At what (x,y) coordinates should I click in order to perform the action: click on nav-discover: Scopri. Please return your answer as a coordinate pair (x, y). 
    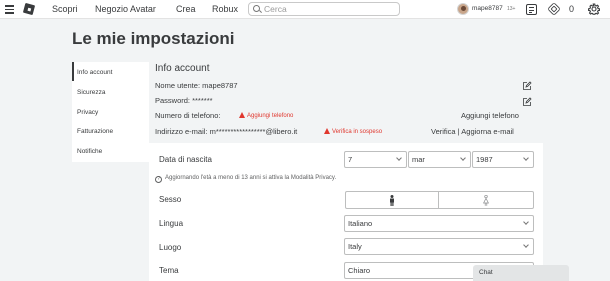
    Looking at the image, I should click on (65, 9).